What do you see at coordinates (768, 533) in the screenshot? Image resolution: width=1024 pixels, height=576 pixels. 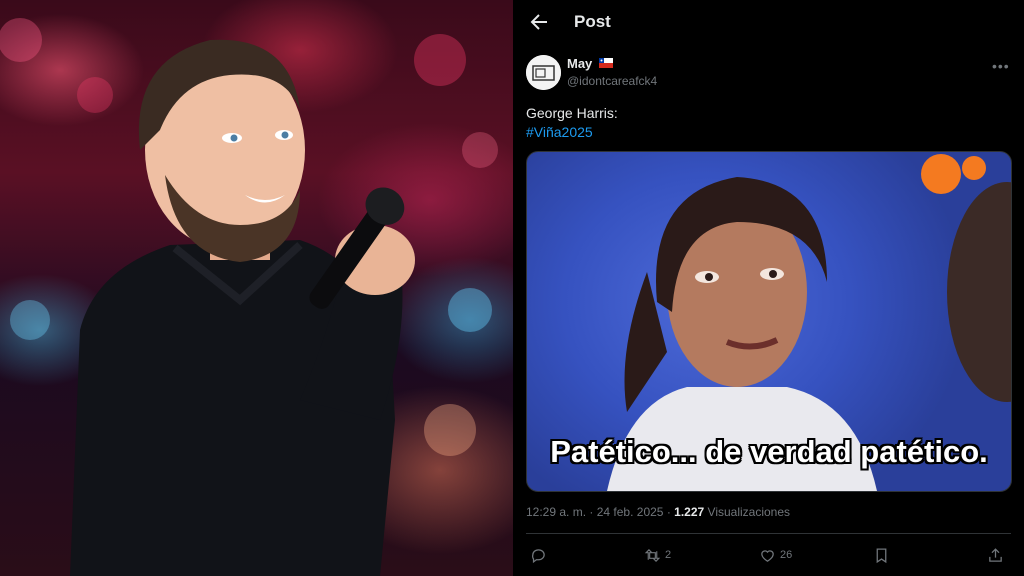 I see `divider` at bounding box center [768, 533].